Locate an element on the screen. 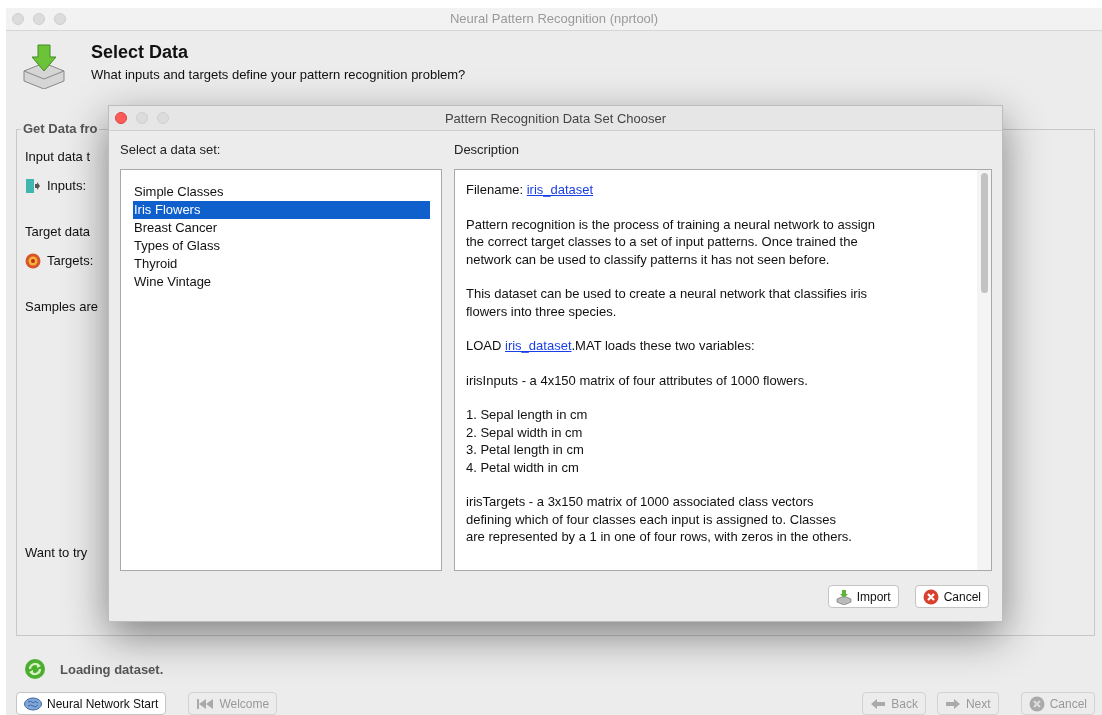 The height and width of the screenshot is (715, 1102). page-title: Select Data is located at coordinates (140, 51).